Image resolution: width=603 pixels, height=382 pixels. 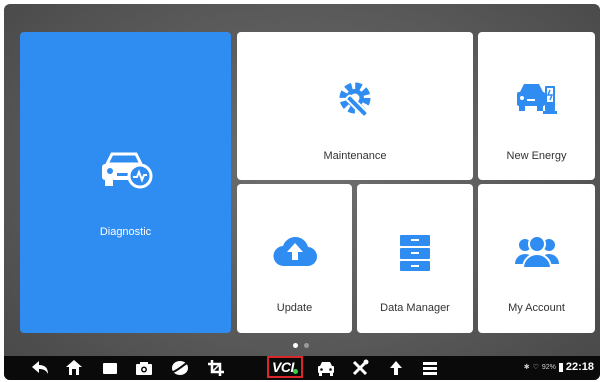 What do you see at coordinates (360, 368) in the screenshot?
I see `tools-icon` at bounding box center [360, 368].